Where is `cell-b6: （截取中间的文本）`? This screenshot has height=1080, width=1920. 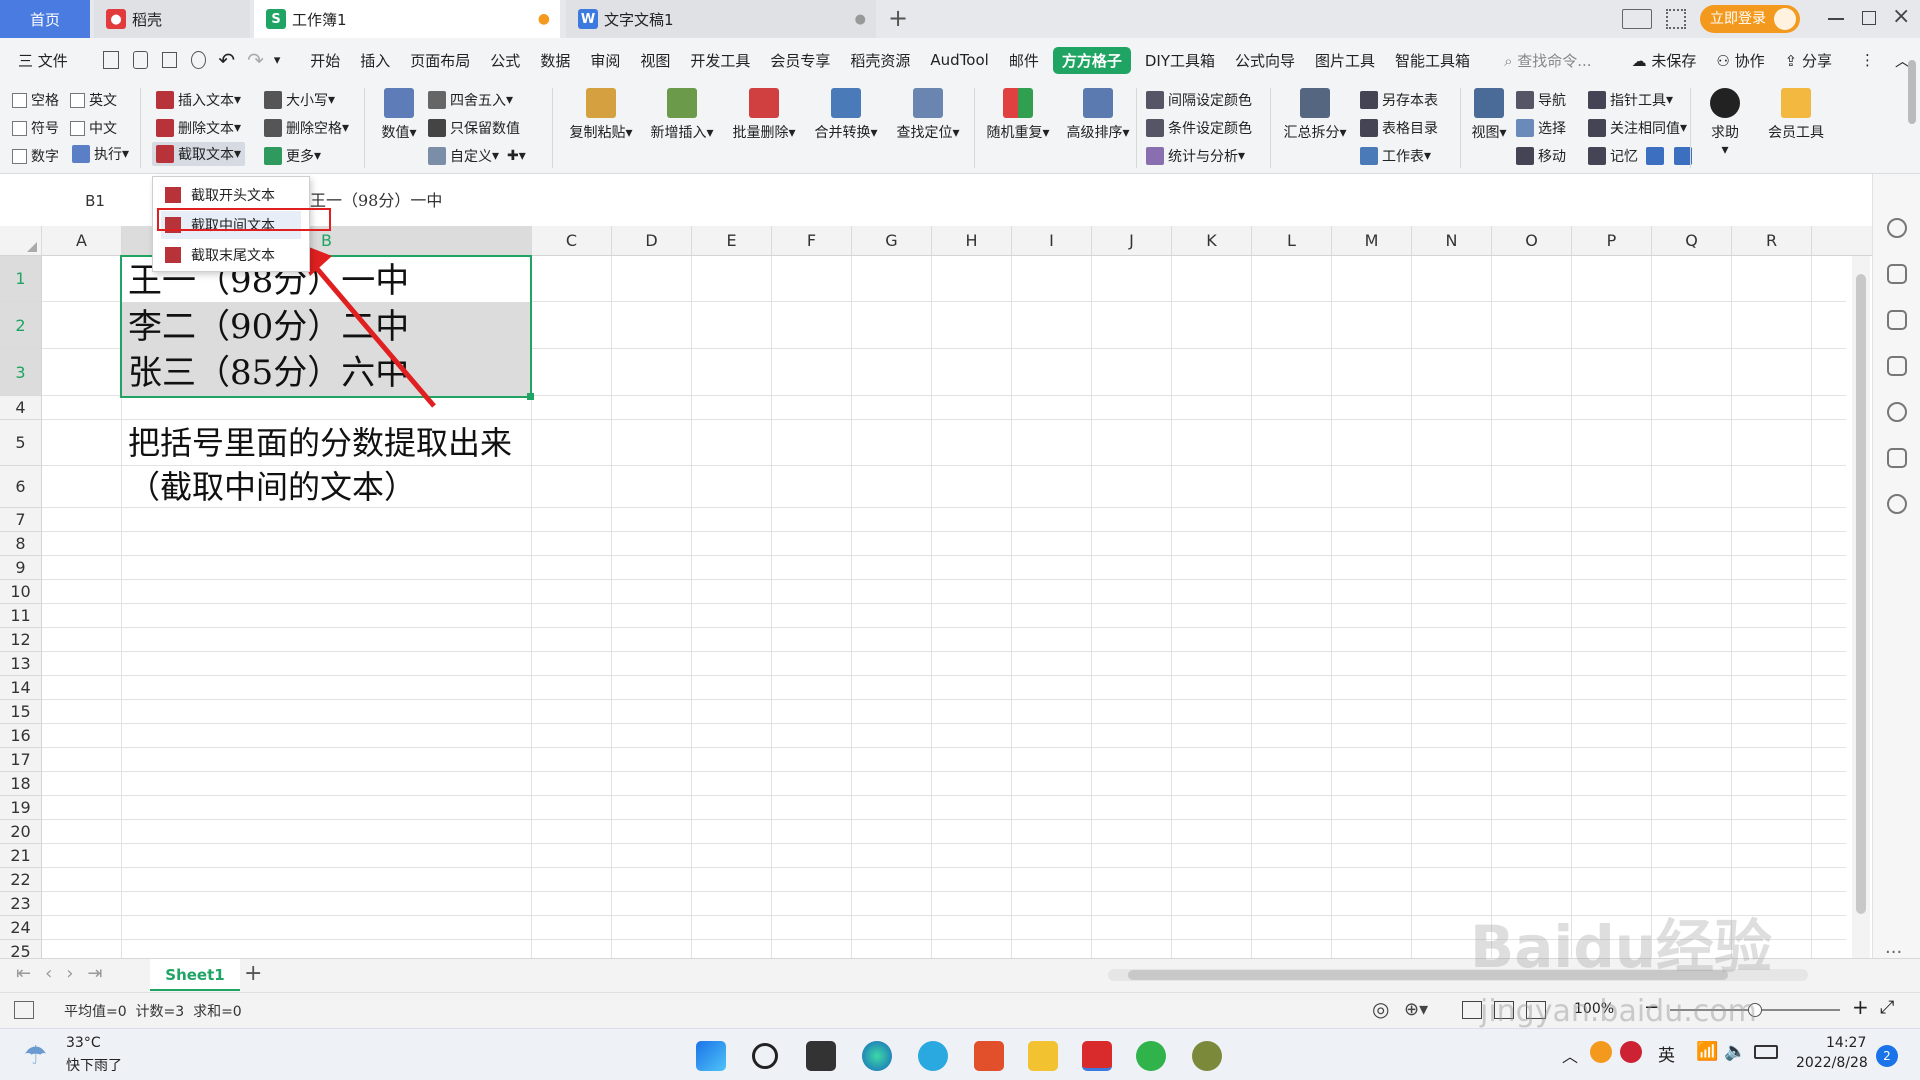 cell-b6: （截取中间的文本） is located at coordinates (272, 487).